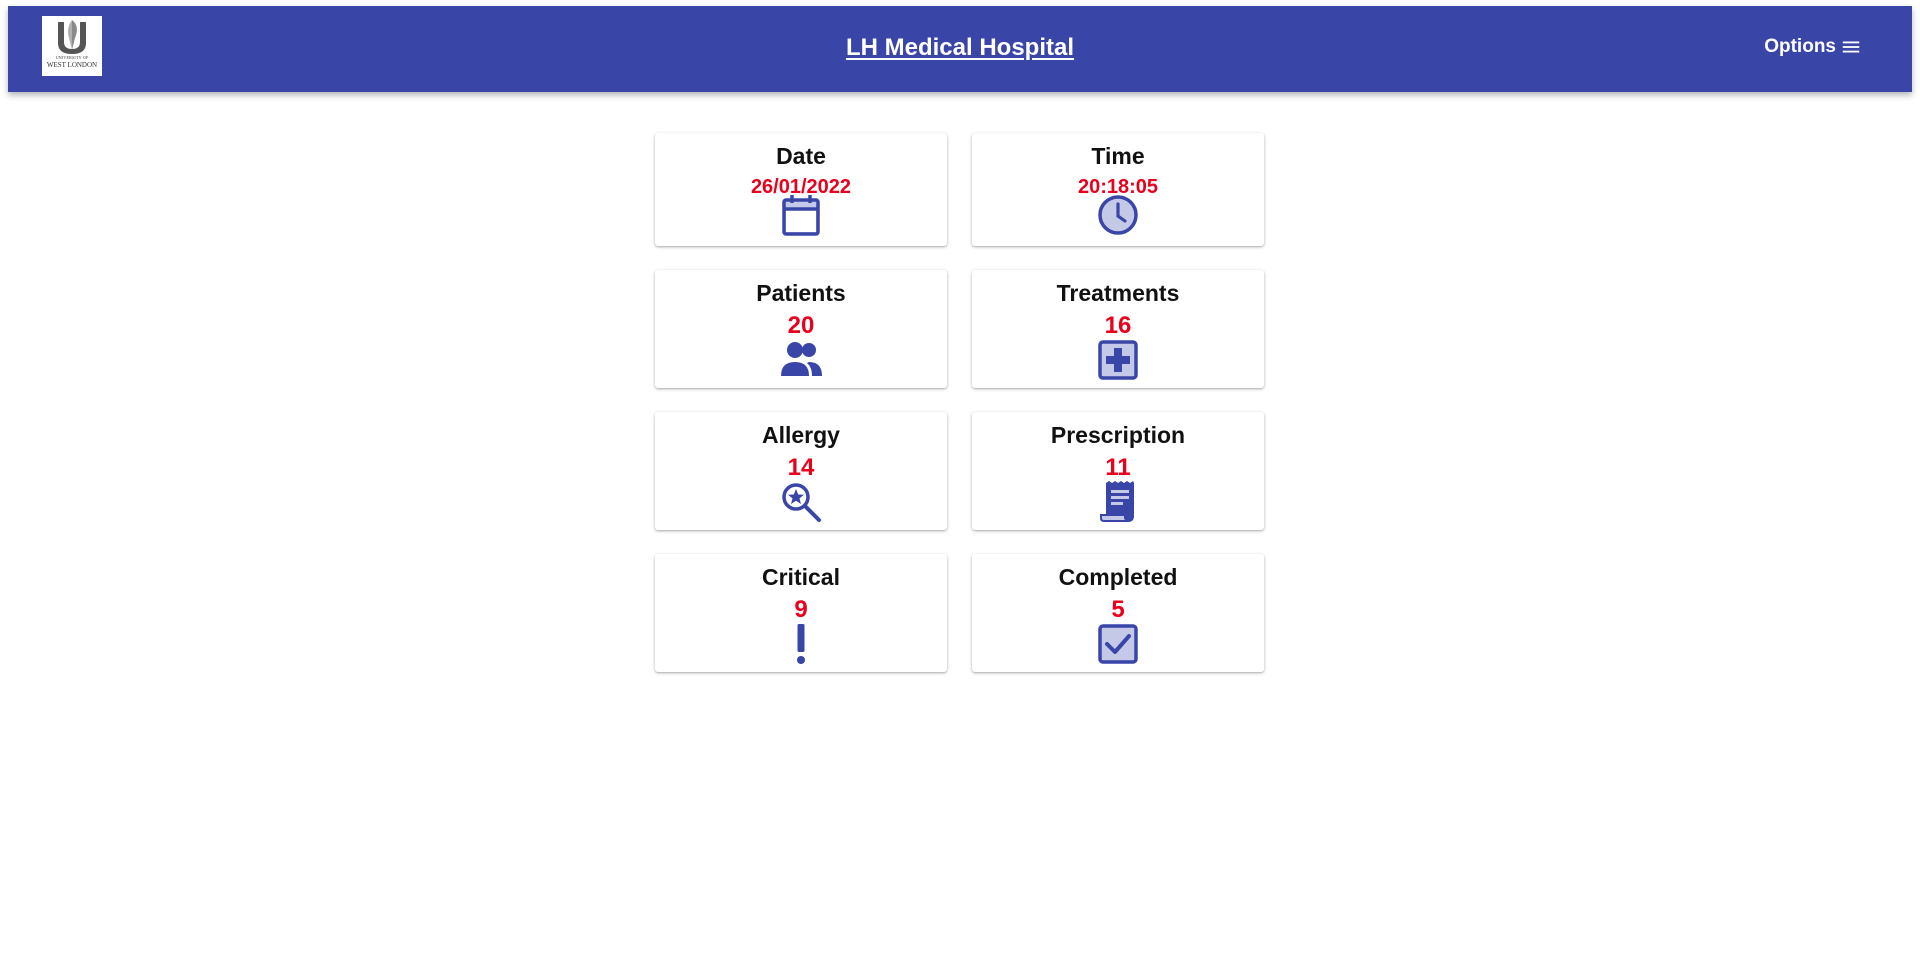  What do you see at coordinates (801, 215) in the screenshot?
I see `calendar-icon` at bounding box center [801, 215].